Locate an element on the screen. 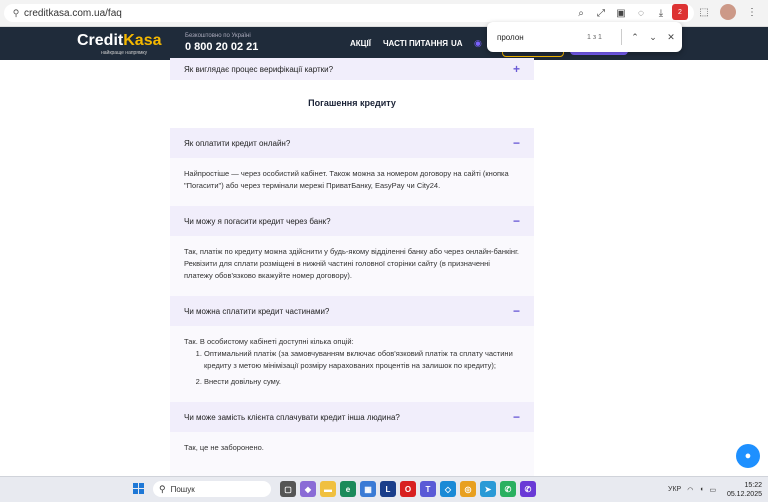  logo-credit: Credit is located at coordinates (100, 40).